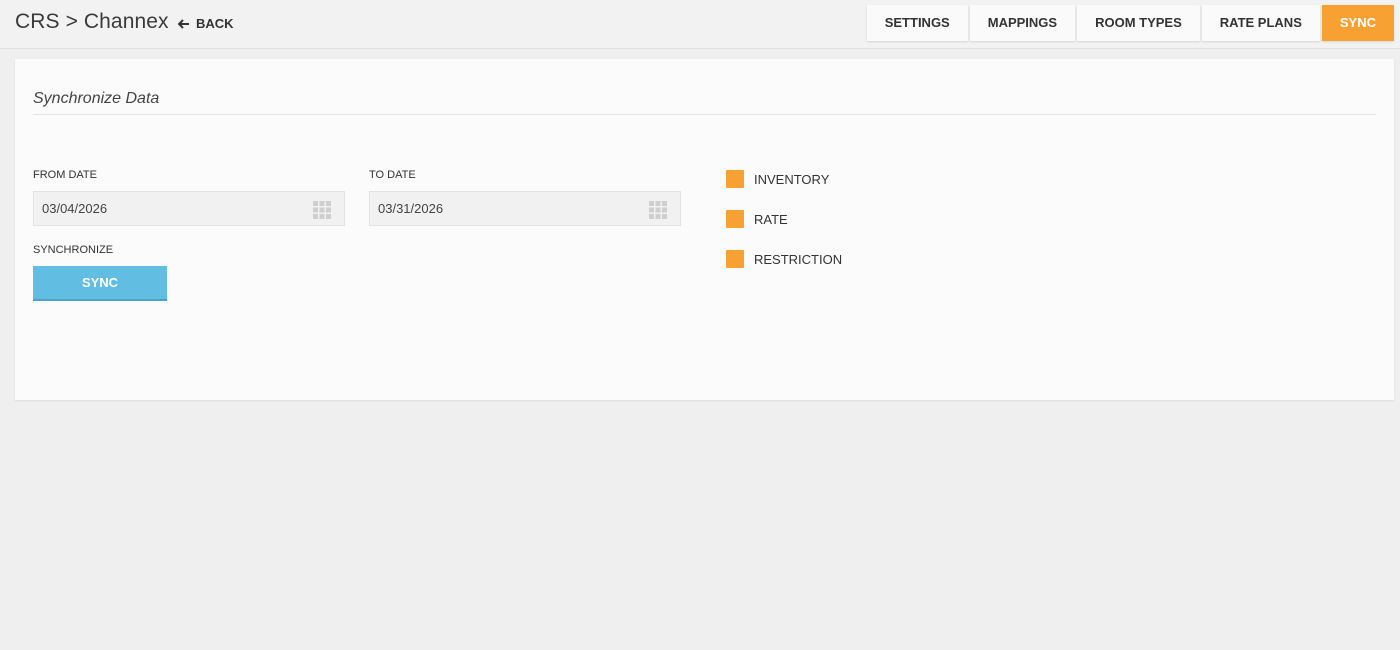  What do you see at coordinates (771, 219) in the screenshot?
I see `rate-label: RATE` at bounding box center [771, 219].